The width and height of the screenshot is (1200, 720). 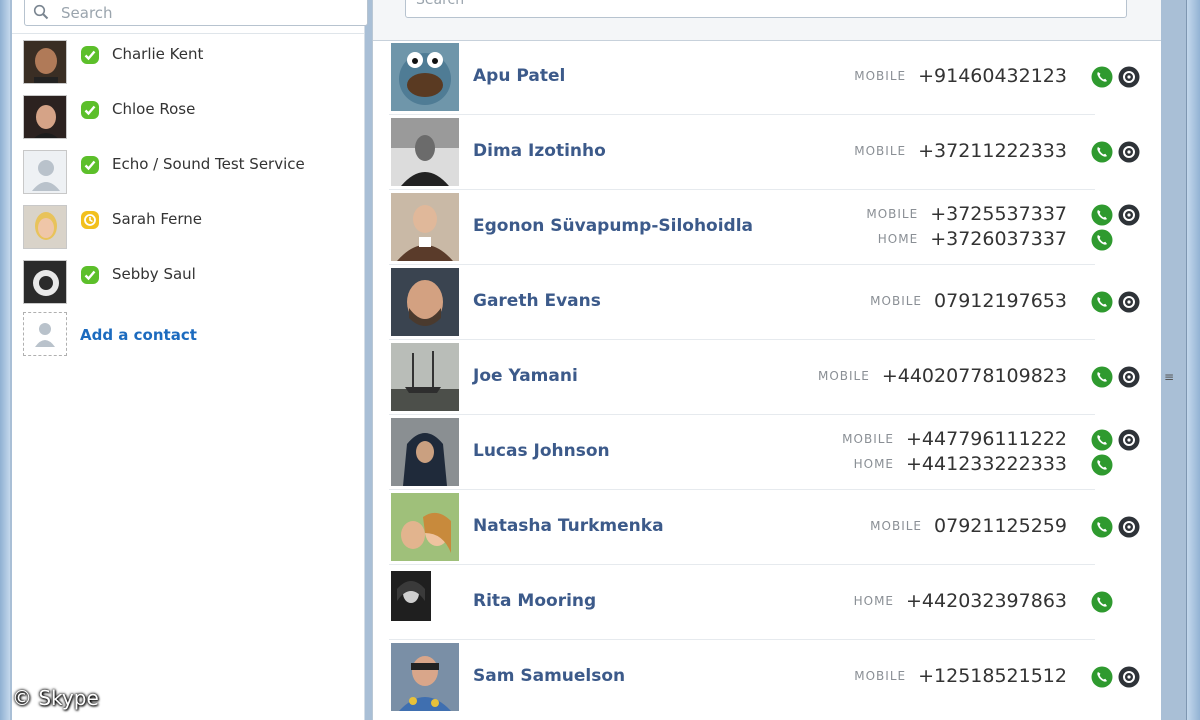 I want to click on sidebar-search-field: Search, so click(x=196, y=13).